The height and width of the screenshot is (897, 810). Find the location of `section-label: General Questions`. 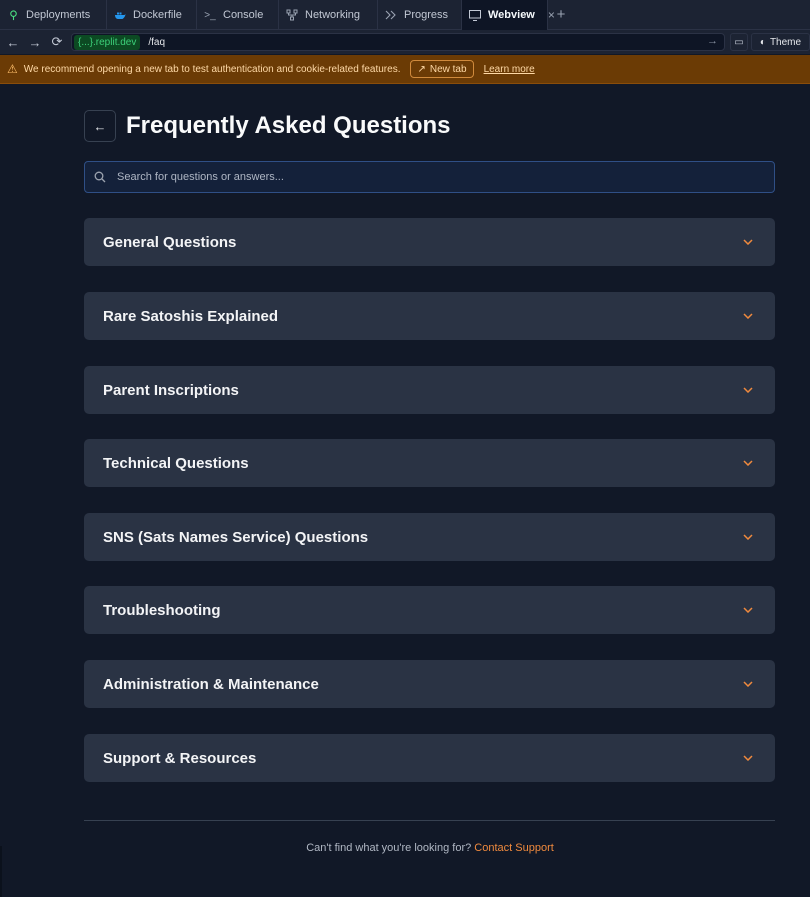

section-label: General Questions is located at coordinates (170, 242).